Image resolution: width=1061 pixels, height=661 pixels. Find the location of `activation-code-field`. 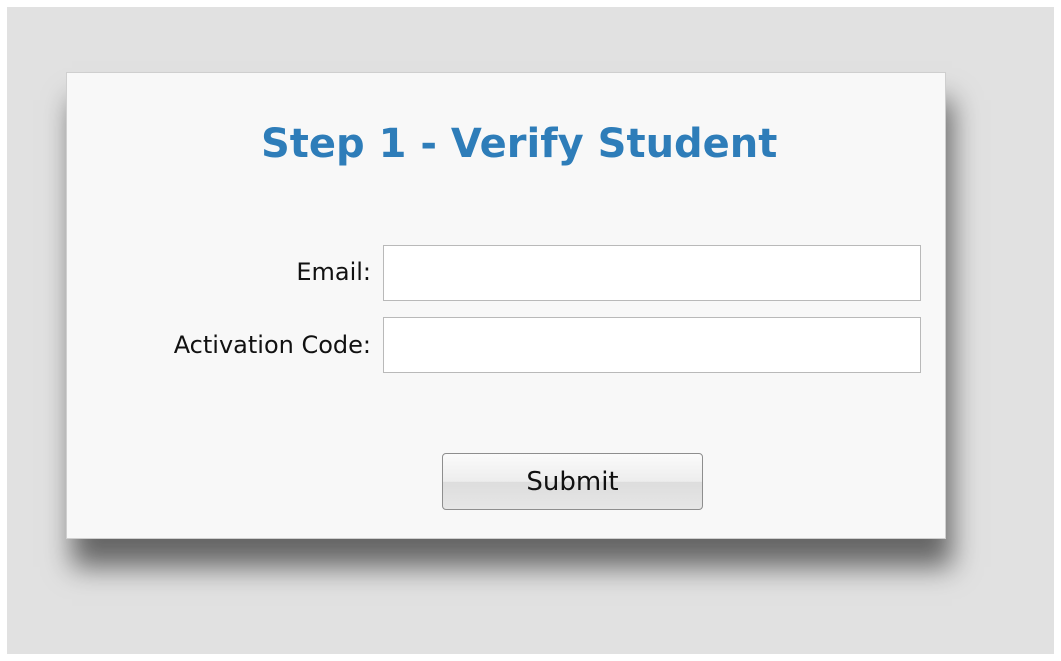

activation-code-field is located at coordinates (652, 345).